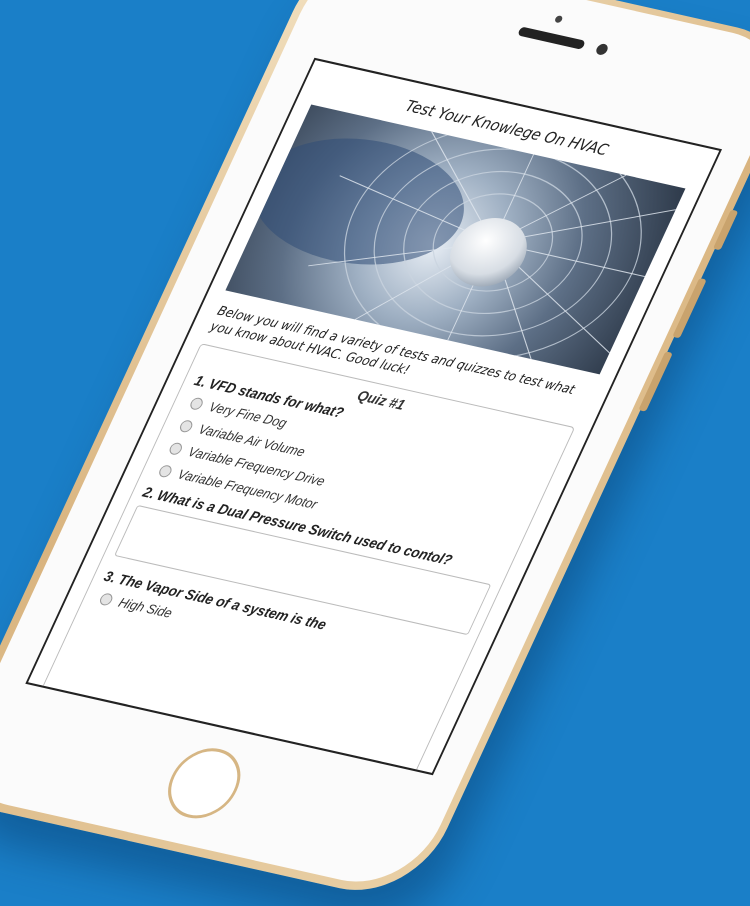 This screenshot has height=906, width=750. Describe the element at coordinates (558, 19) in the screenshot. I see `proximity-sensor` at that location.